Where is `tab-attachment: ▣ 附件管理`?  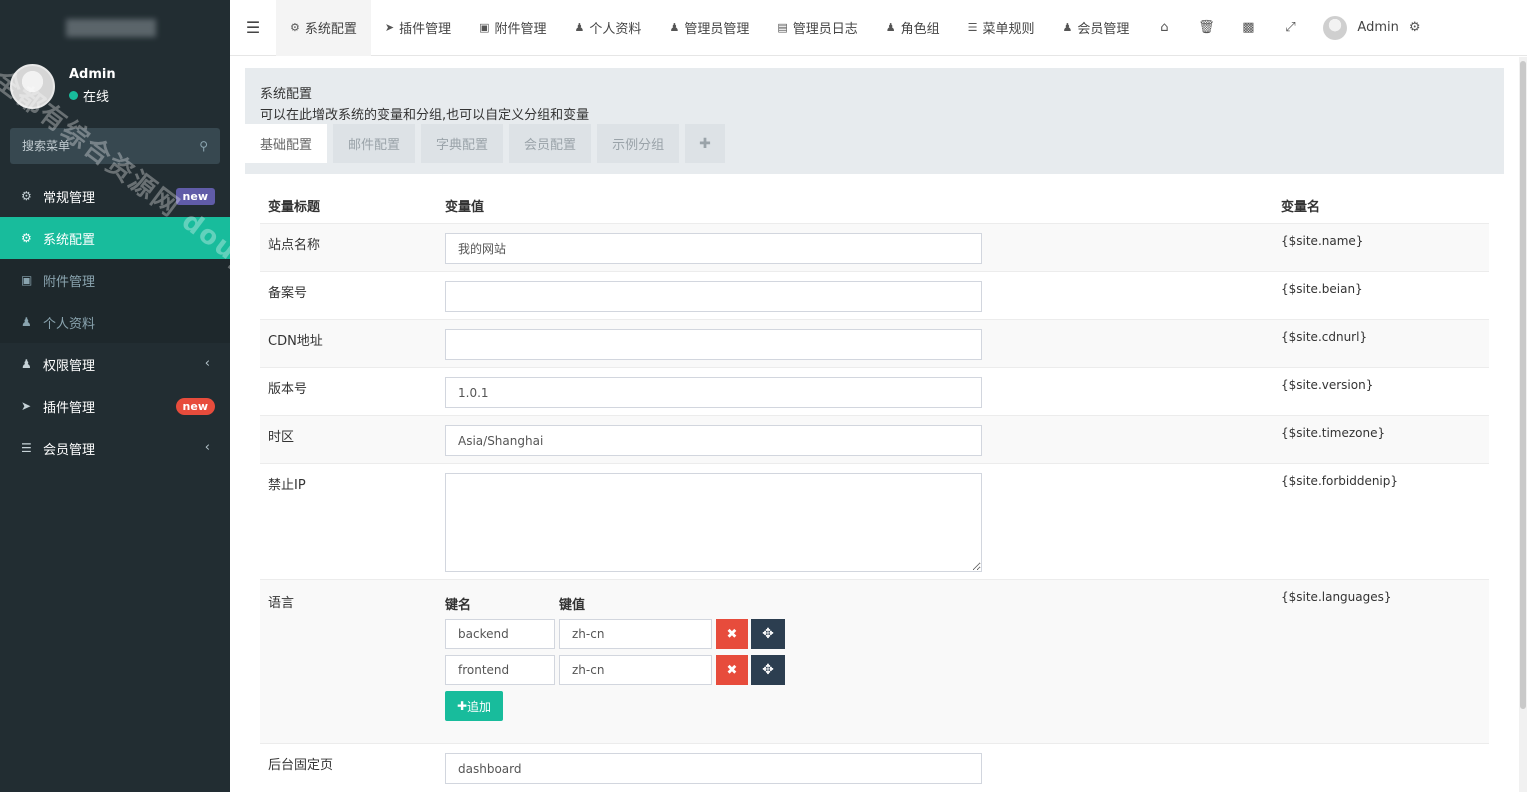
tab-attachment: ▣ 附件管理 is located at coordinates (512, 28).